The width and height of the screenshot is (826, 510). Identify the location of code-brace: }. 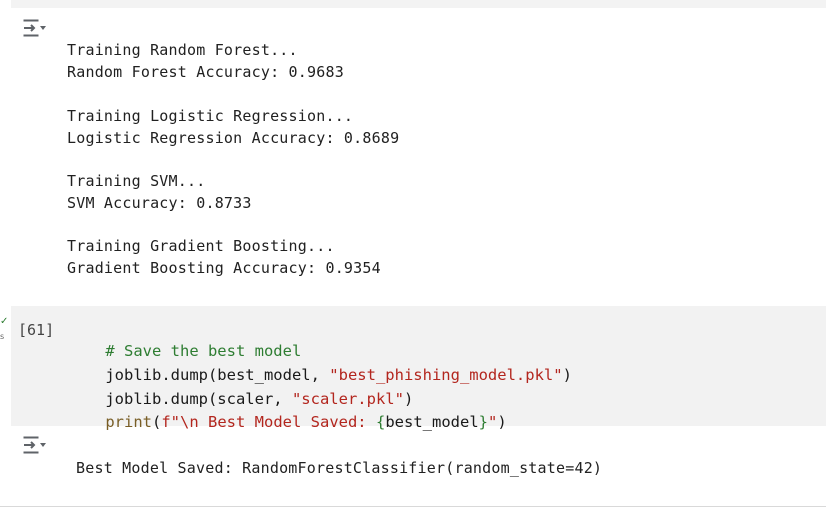
(483, 422).